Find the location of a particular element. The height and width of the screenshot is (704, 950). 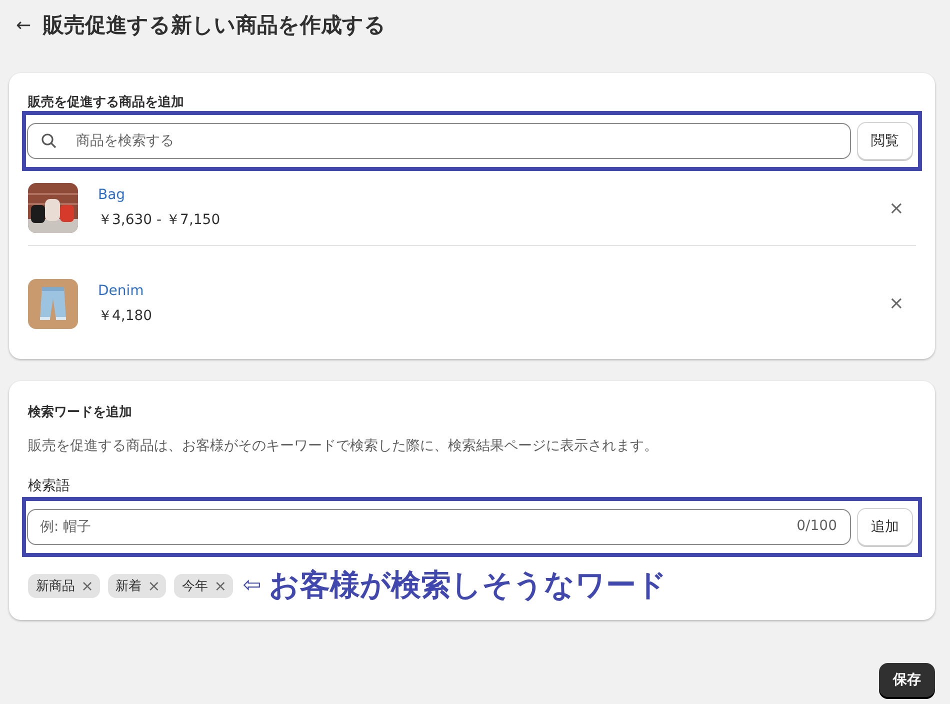

back-arrow: ← is located at coordinates (24, 25).